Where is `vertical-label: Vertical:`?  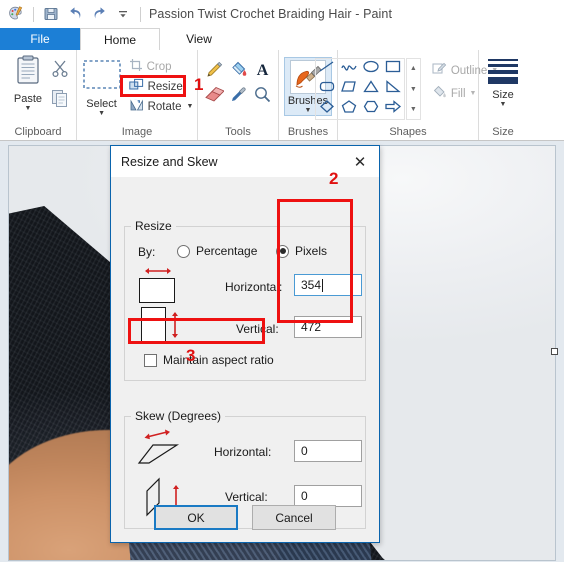 vertical-label: Vertical: is located at coordinates (257, 329).